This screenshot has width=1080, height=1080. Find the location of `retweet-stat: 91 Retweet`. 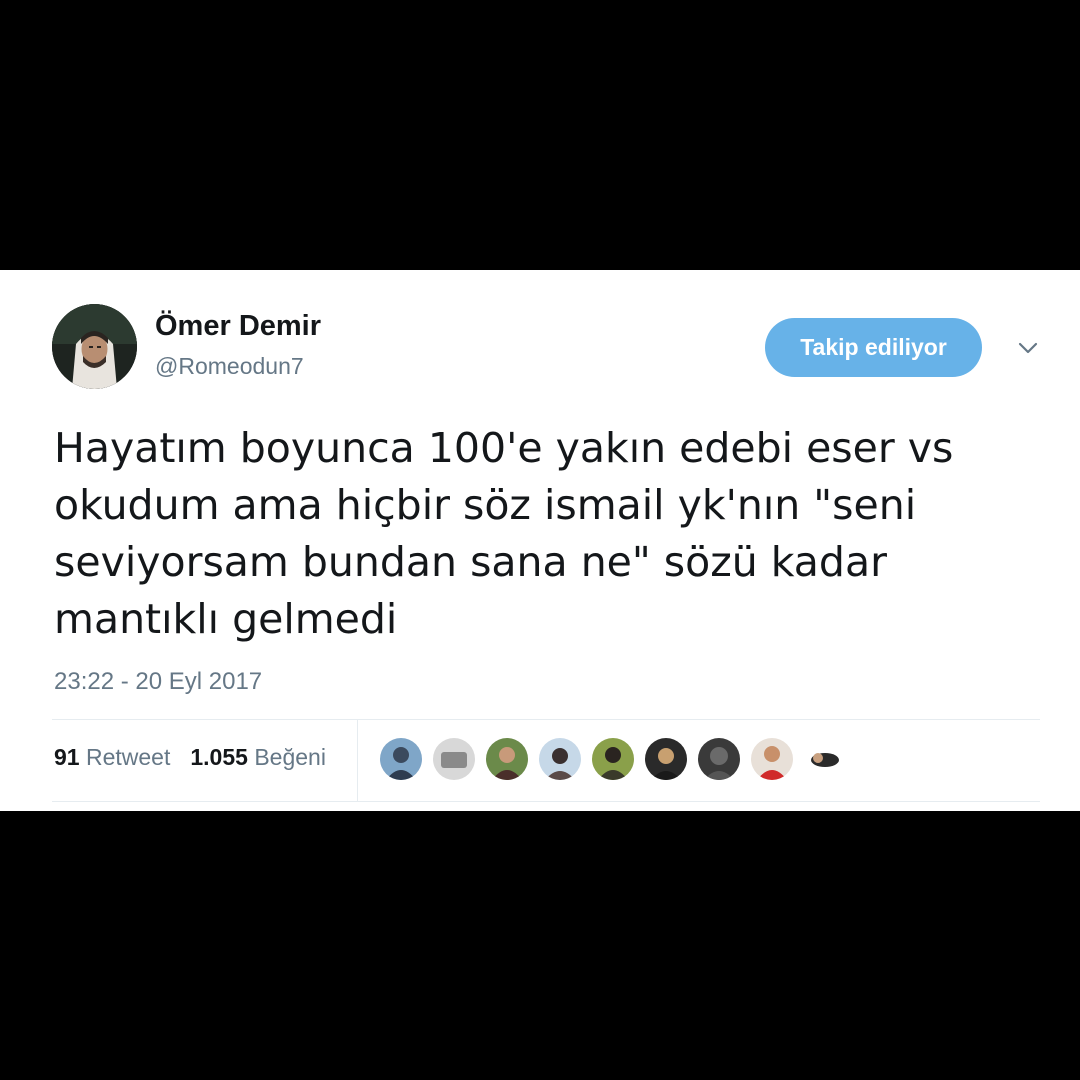

retweet-stat: 91 Retweet is located at coordinates (112, 757).